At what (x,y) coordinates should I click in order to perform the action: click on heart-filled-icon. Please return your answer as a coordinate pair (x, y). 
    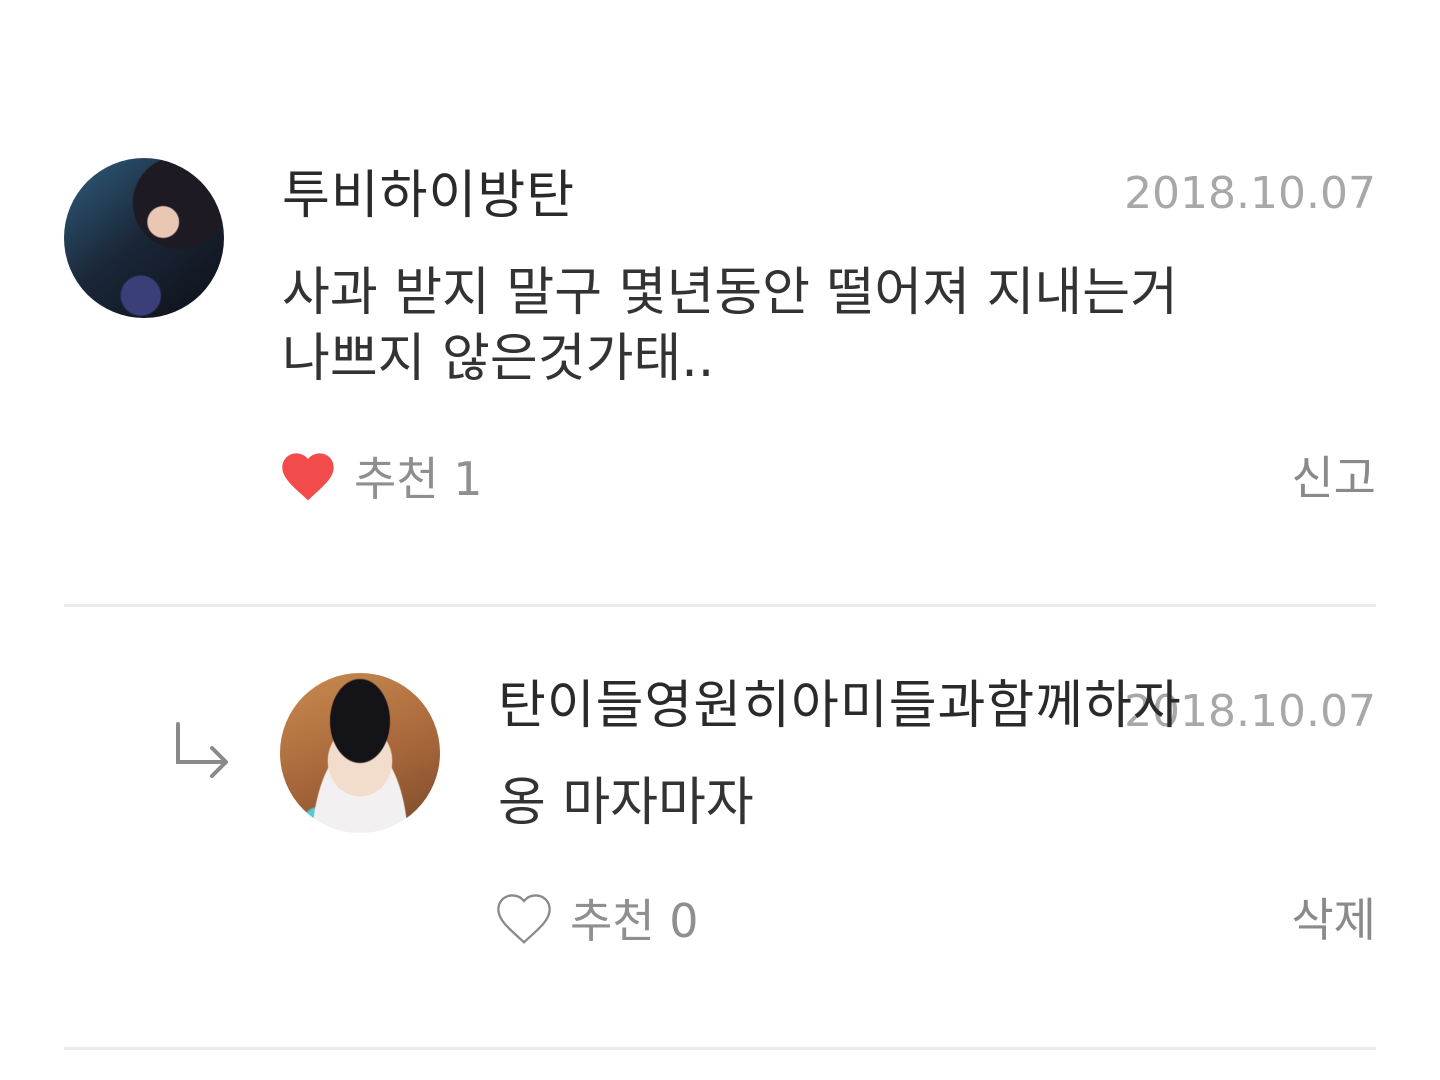
    Looking at the image, I should click on (308, 479).